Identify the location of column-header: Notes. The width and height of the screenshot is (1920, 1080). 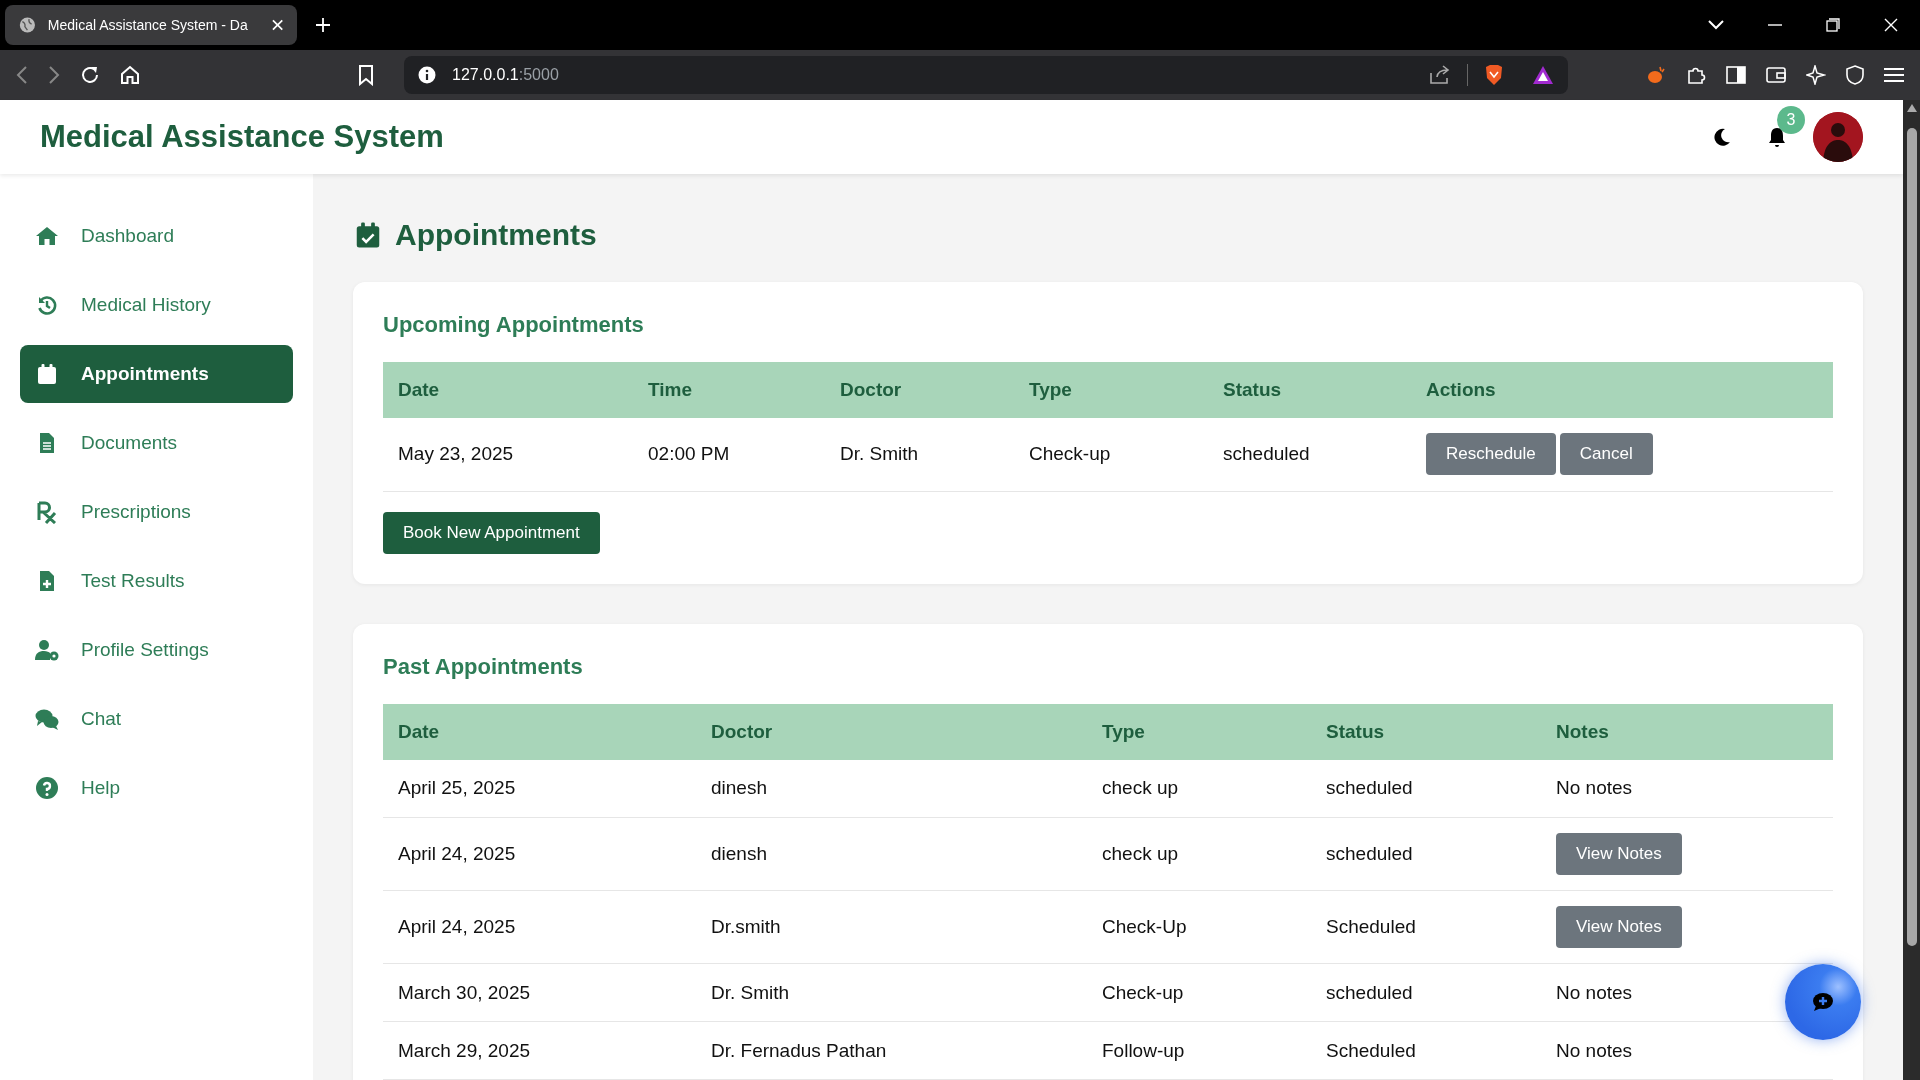
(1687, 731).